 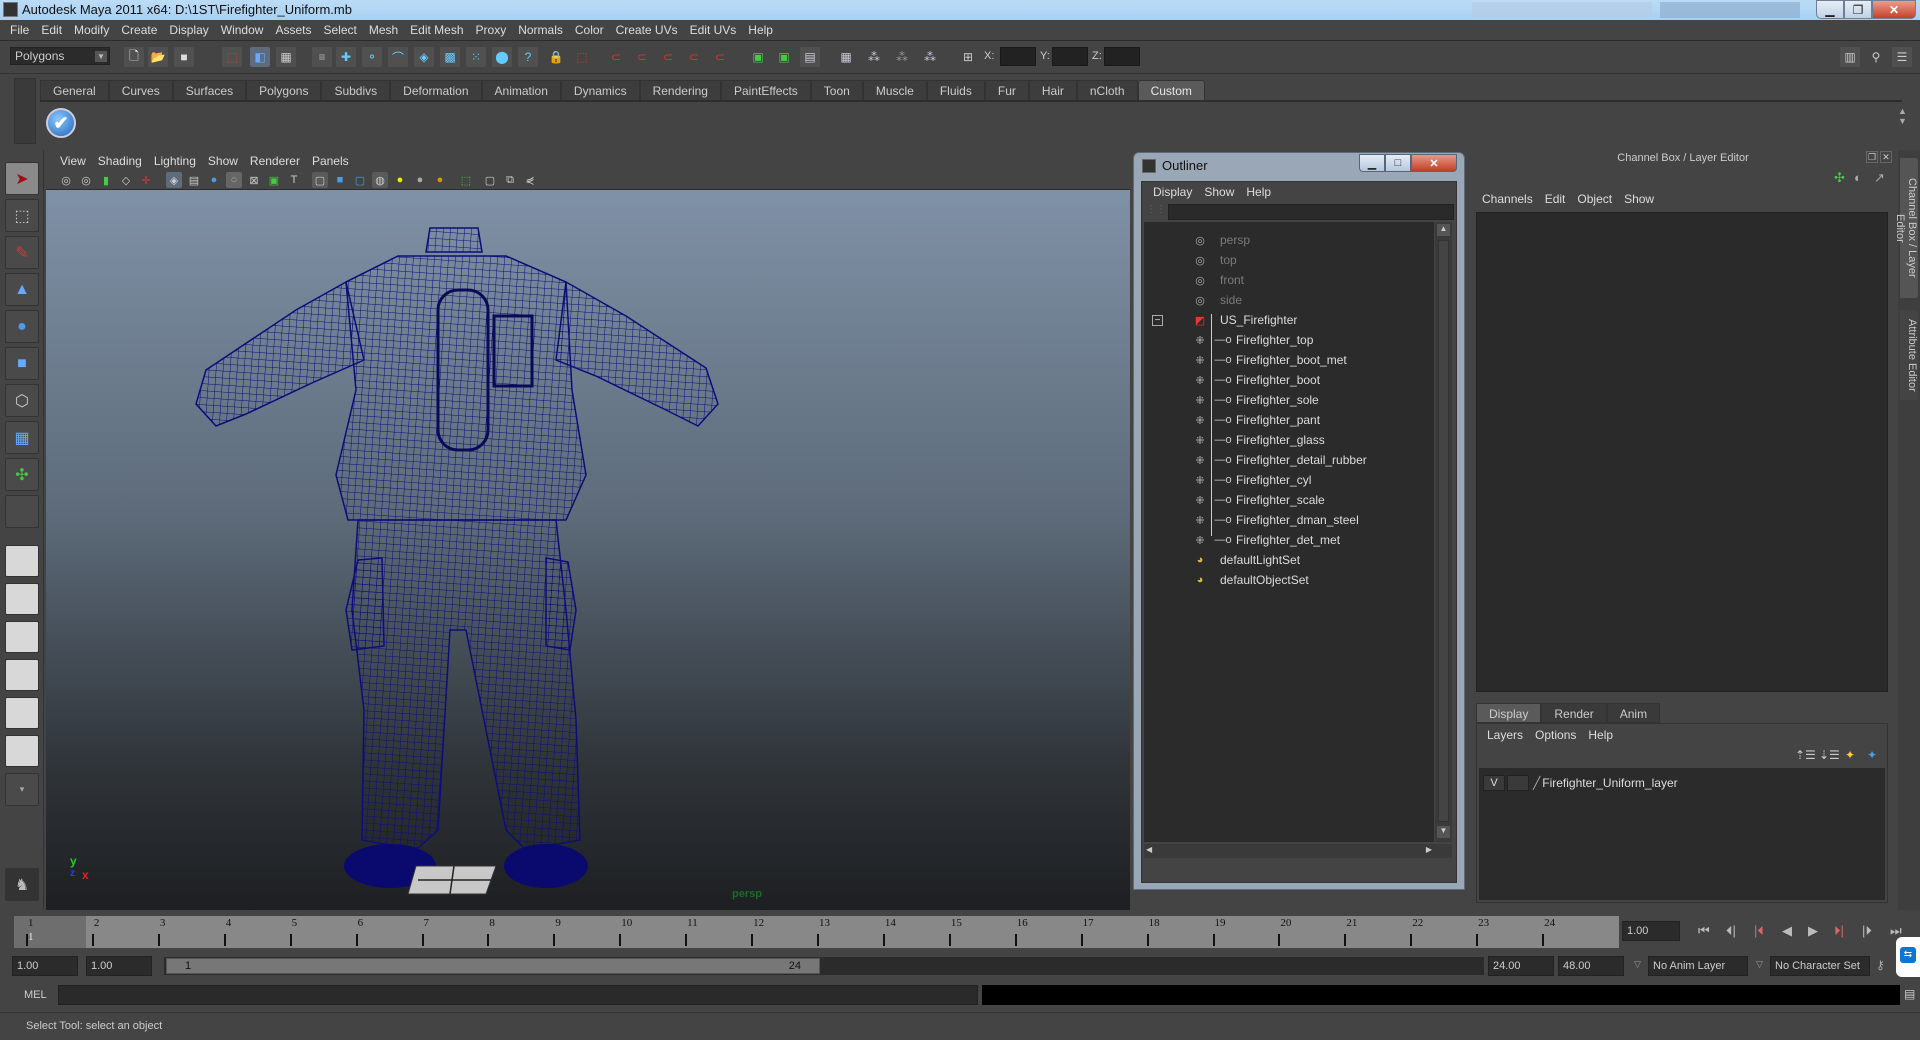 I want to click on shelf-tab-surfaces: Surfaces, so click(x=209, y=90).